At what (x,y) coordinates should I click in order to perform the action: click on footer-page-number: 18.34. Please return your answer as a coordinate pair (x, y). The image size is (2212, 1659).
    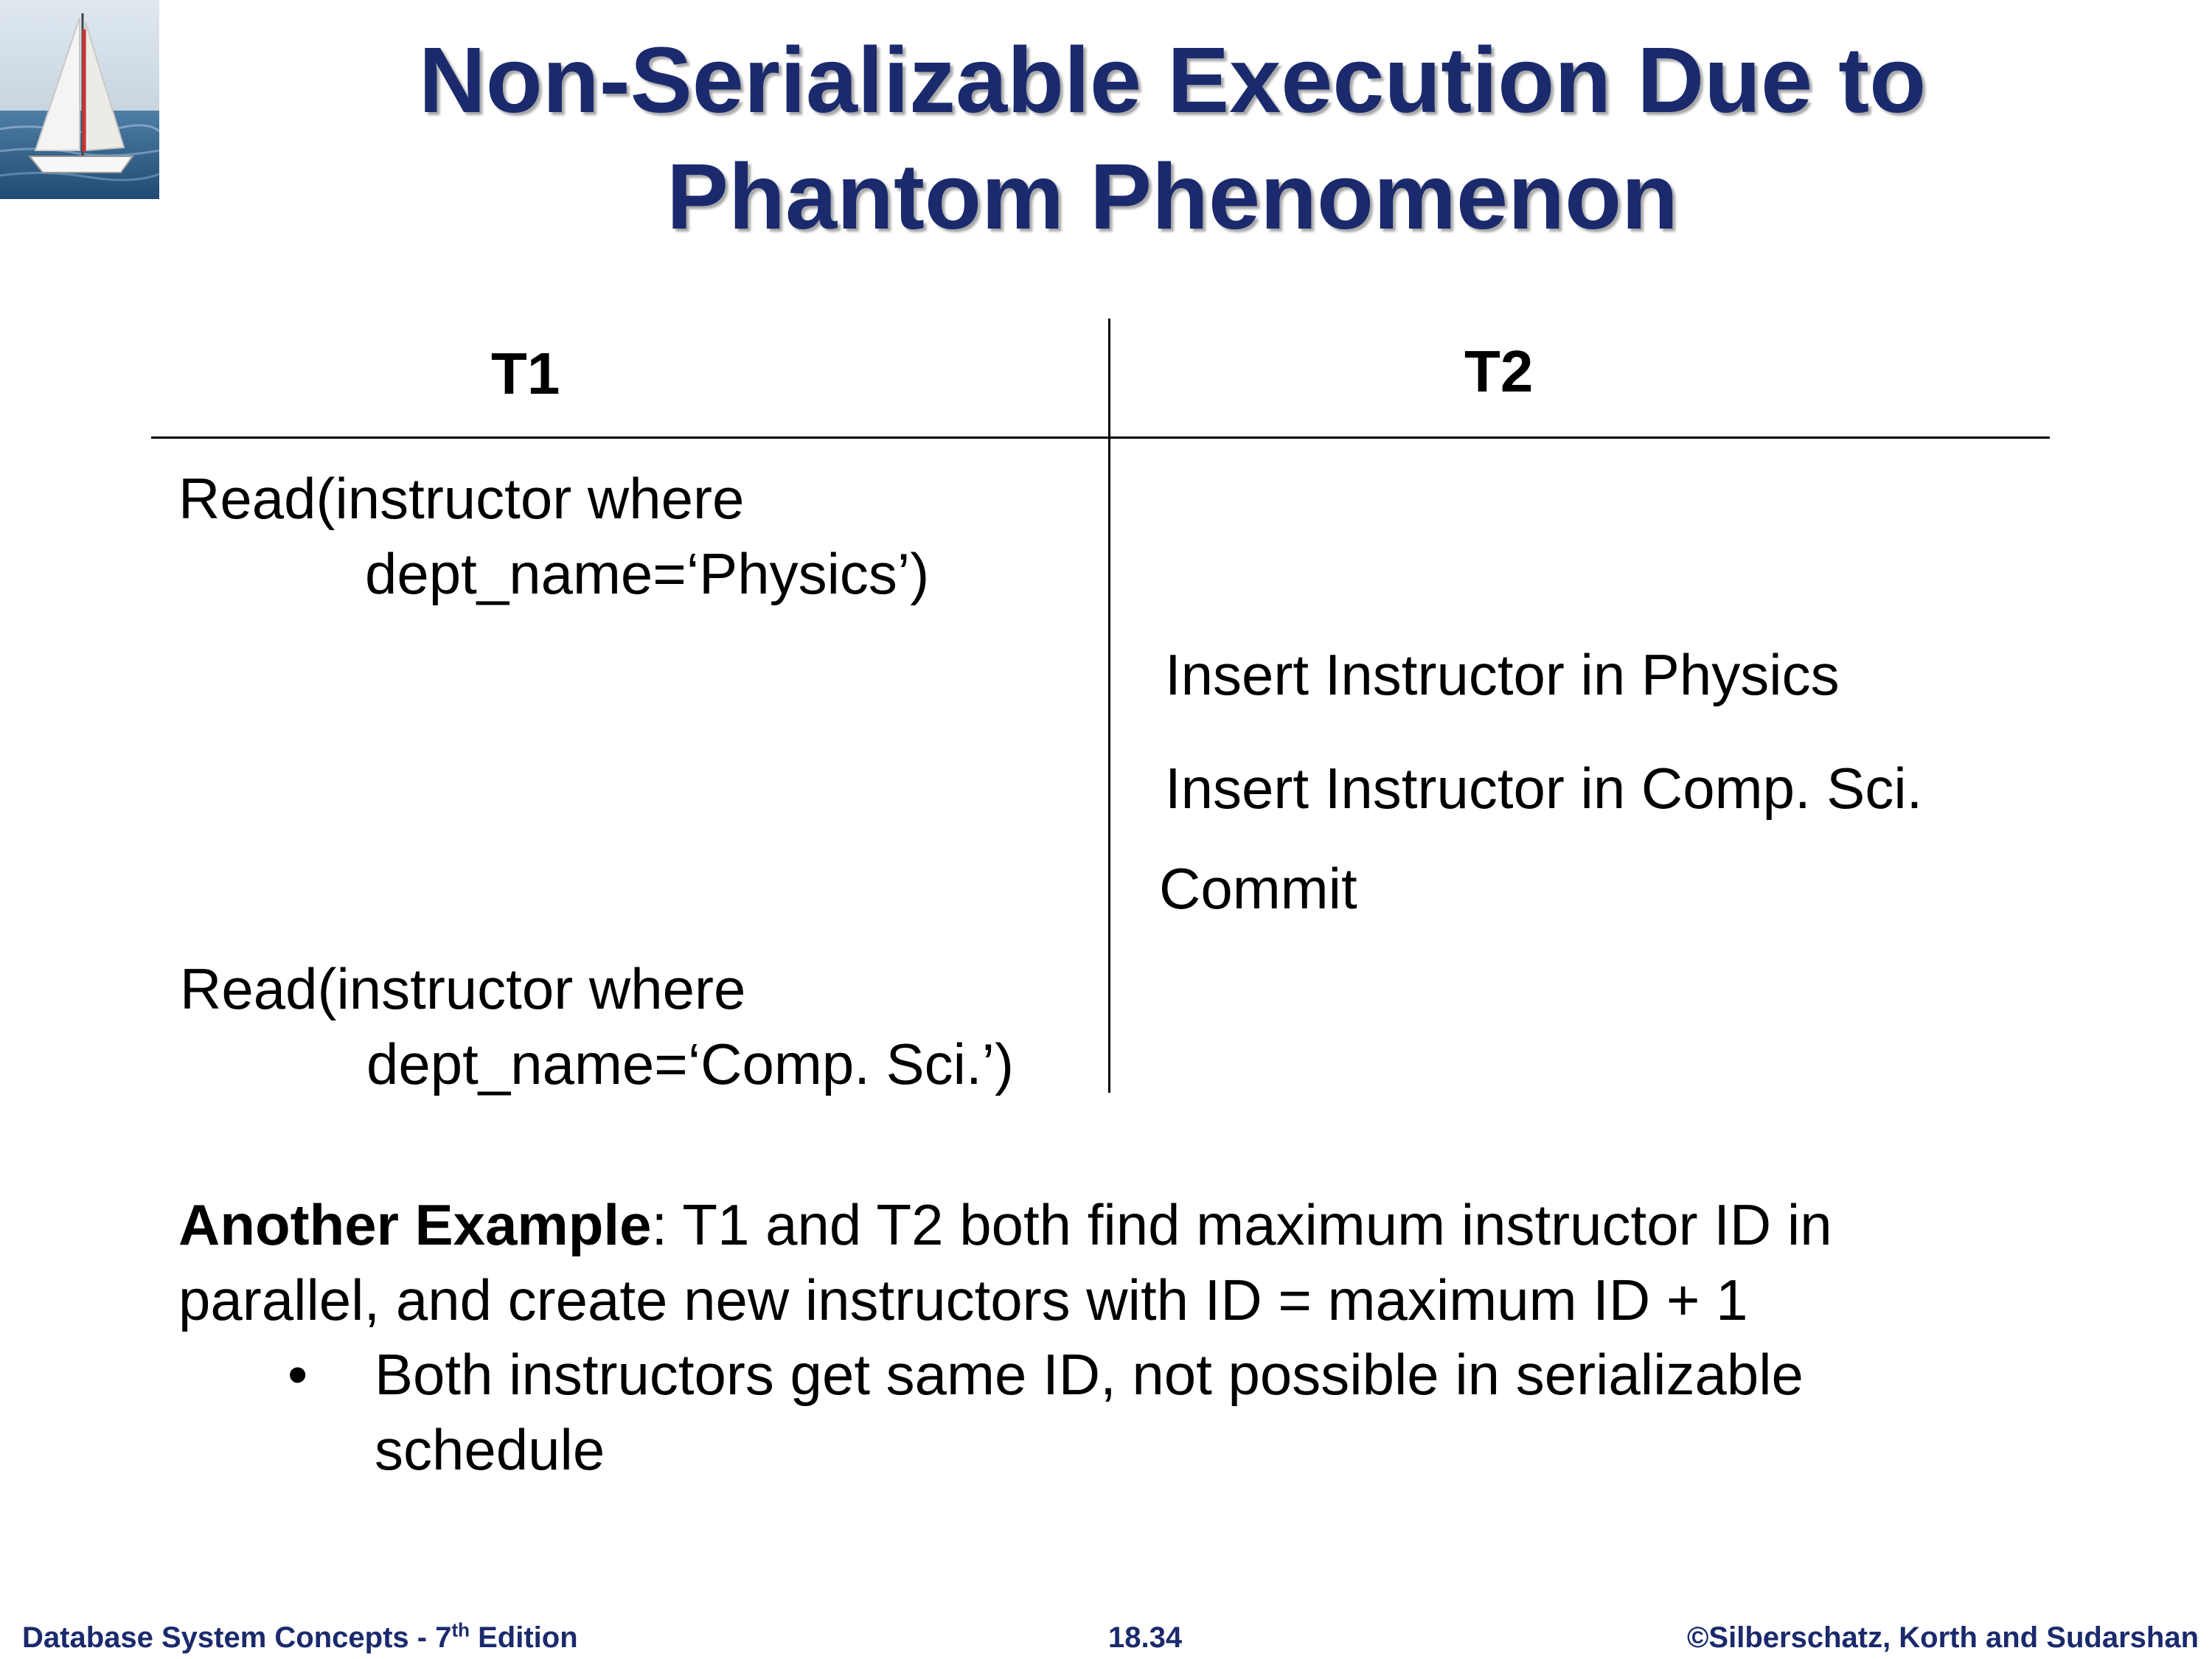
    Looking at the image, I should click on (1145, 1637).